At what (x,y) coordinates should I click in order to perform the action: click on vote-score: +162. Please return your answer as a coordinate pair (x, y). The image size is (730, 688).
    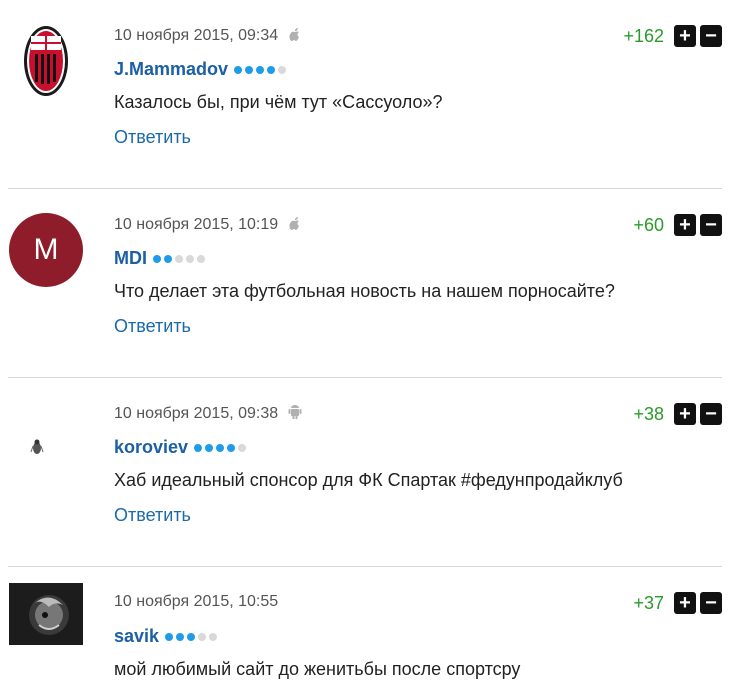
    Looking at the image, I should click on (643, 35).